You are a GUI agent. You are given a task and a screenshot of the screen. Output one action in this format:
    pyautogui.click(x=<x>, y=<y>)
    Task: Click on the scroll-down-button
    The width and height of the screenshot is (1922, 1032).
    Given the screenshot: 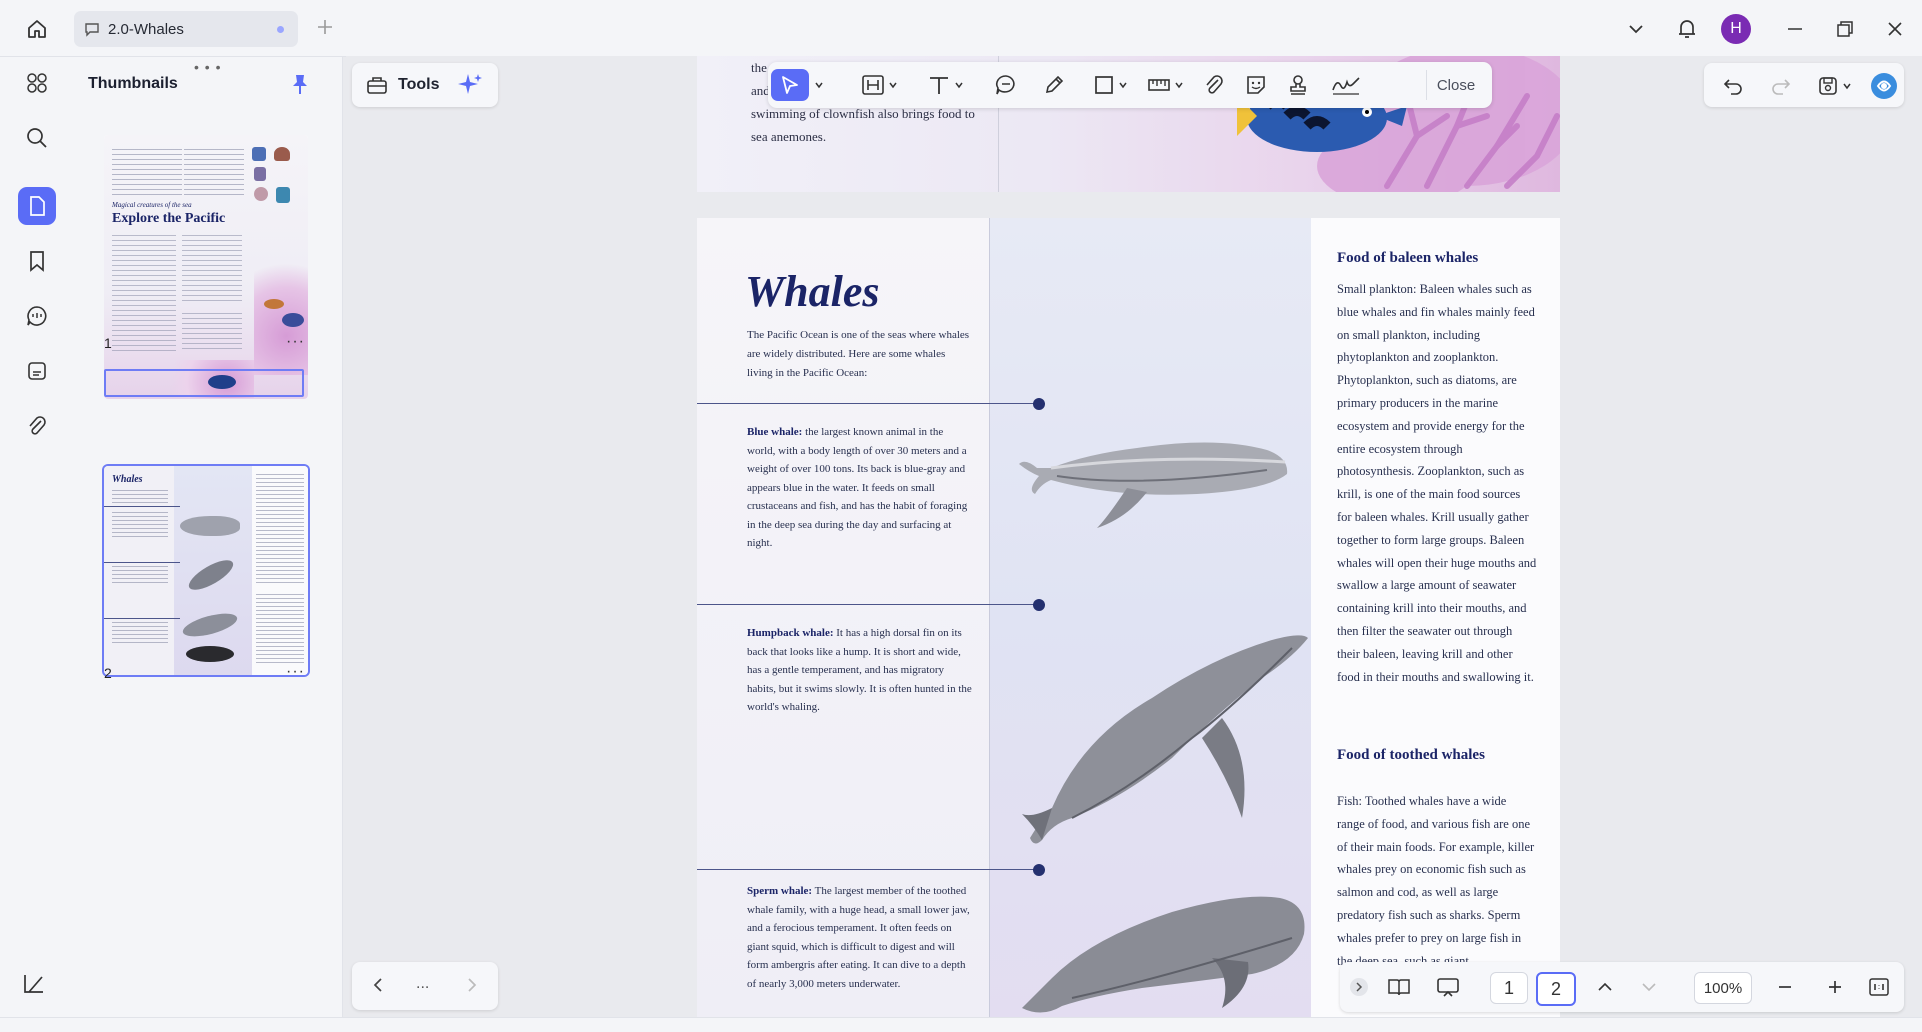 What is the action you would take?
    pyautogui.click(x=1649, y=987)
    